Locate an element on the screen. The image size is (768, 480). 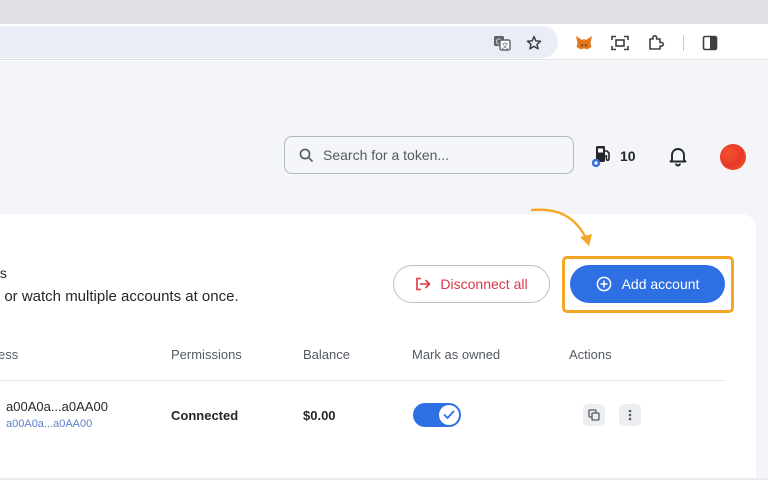
col-header-mark-as-owned: Mark as owned is located at coordinates (456, 354).